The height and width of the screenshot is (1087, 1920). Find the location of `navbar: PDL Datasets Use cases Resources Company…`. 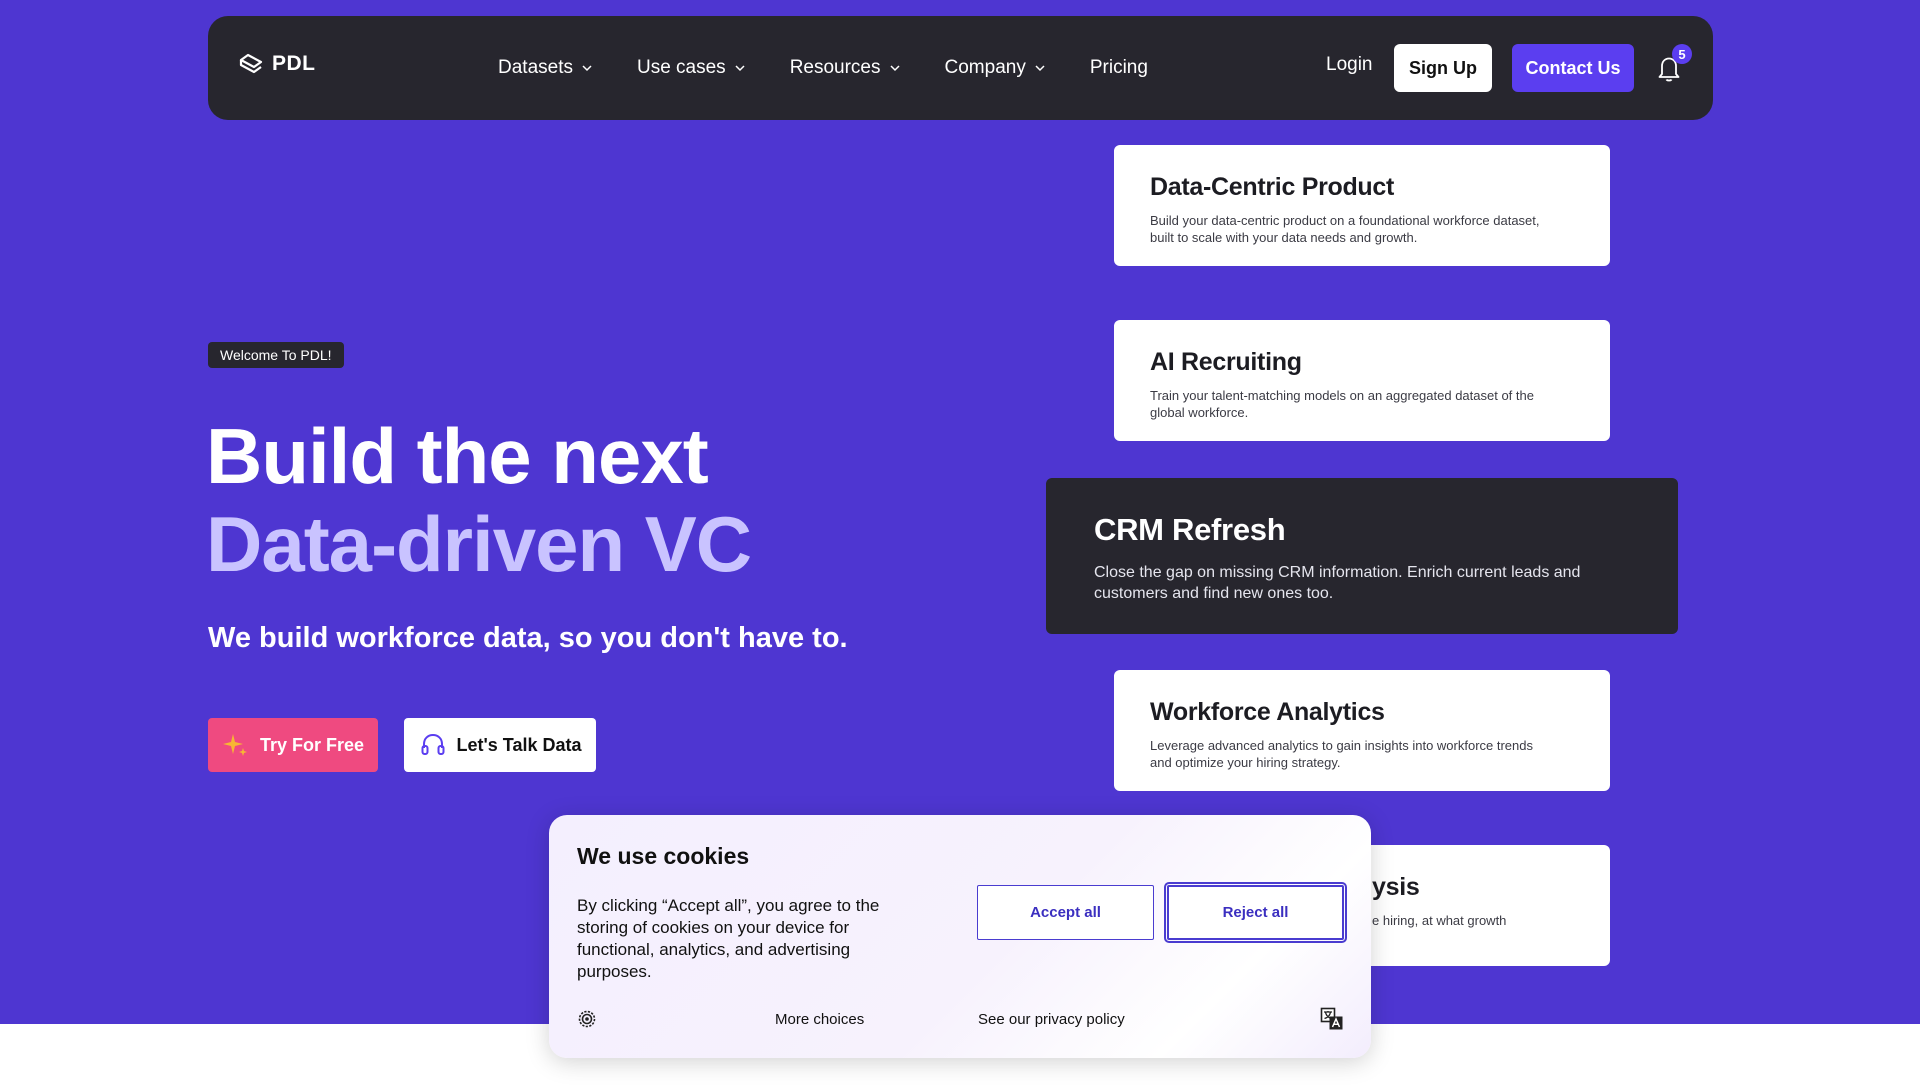

navbar: PDL Datasets Use cases Resources Company… is located at coordinates (960, 68).